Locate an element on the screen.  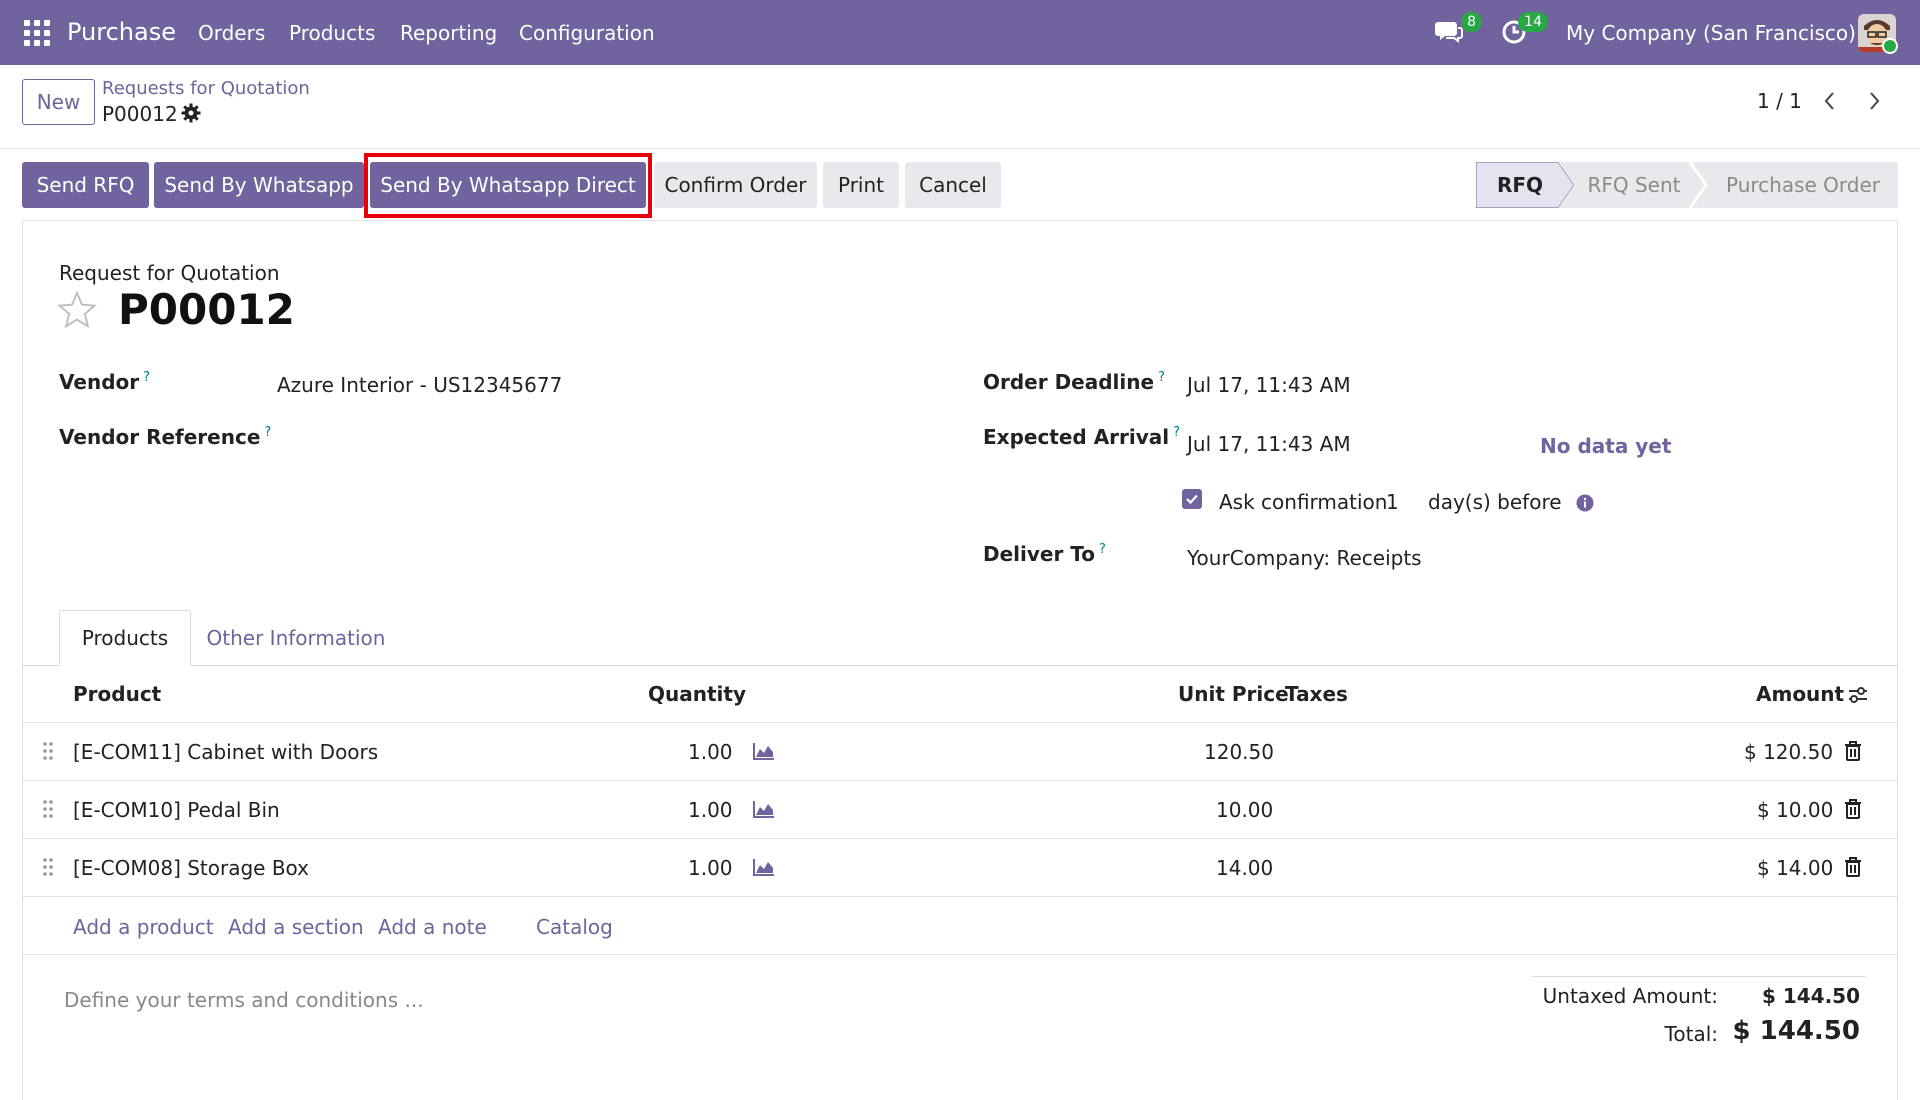
table-bottom-divider is located at coordinates (960, 954).